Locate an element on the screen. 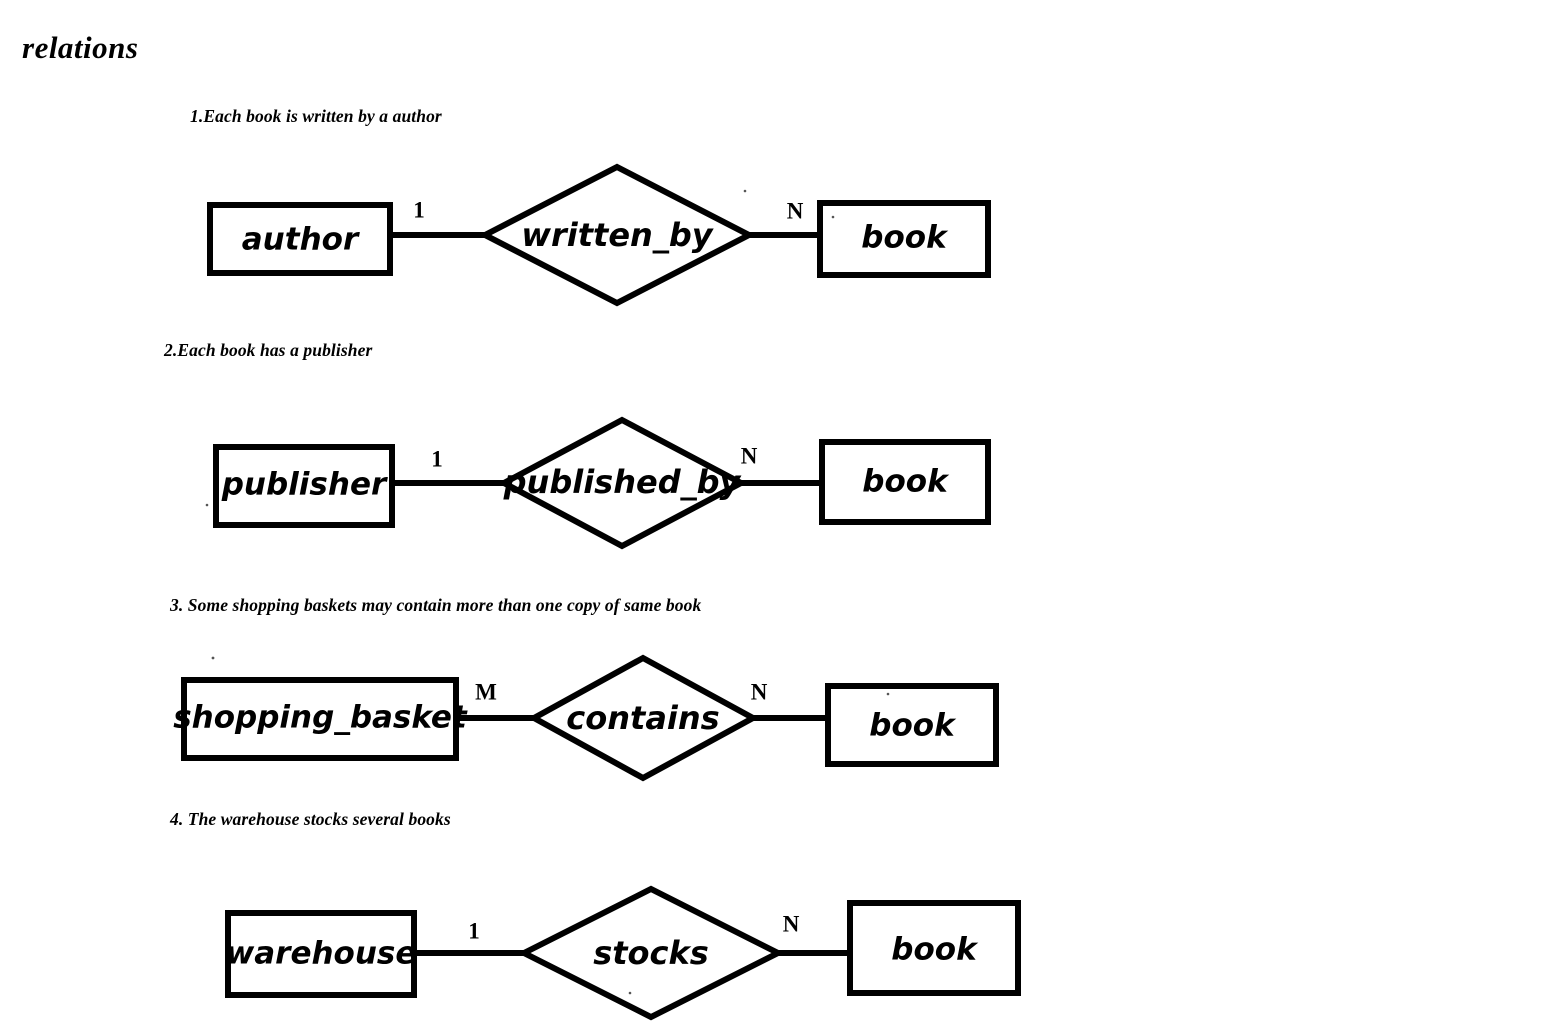 The width and height of the screenshot is (1550, 1030). relationship-label-contains: contains is located at coordinates (642, 718).